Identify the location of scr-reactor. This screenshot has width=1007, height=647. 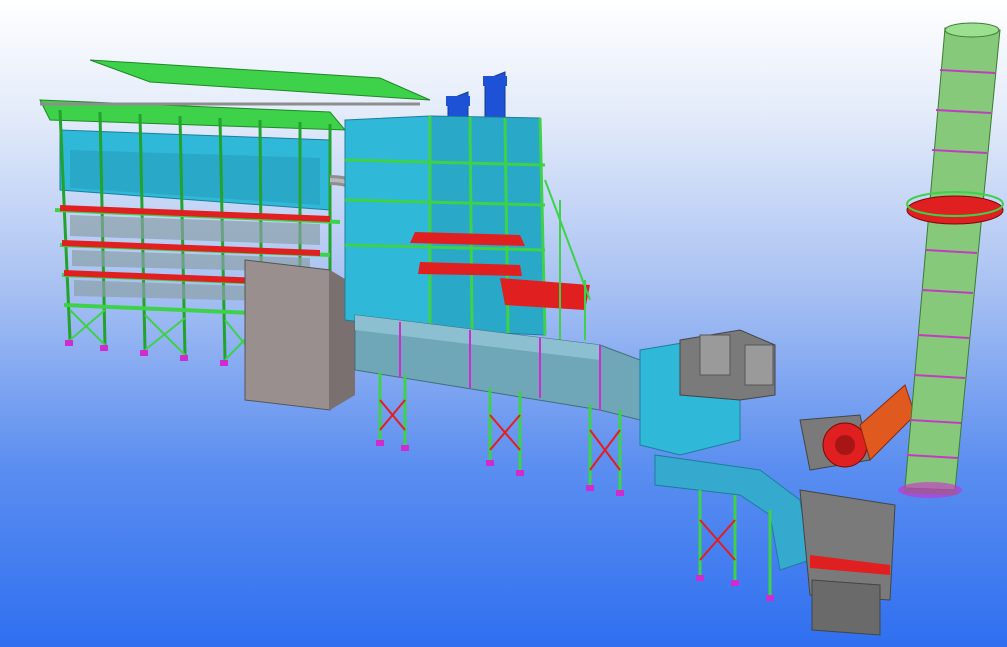
(767, 482).